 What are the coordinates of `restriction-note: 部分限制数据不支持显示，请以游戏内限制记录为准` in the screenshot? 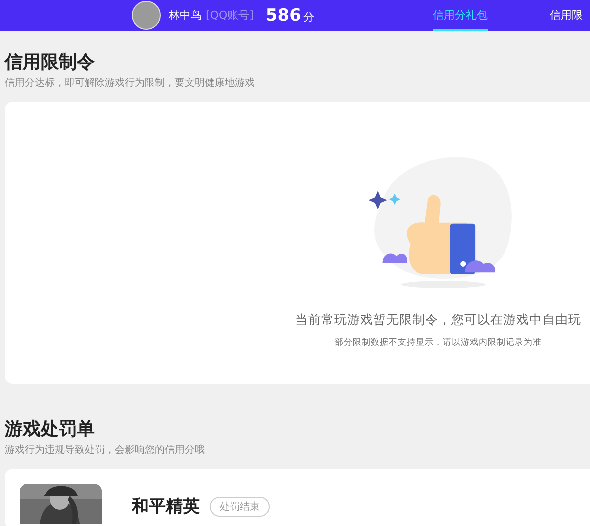 It's located at (438, 343).